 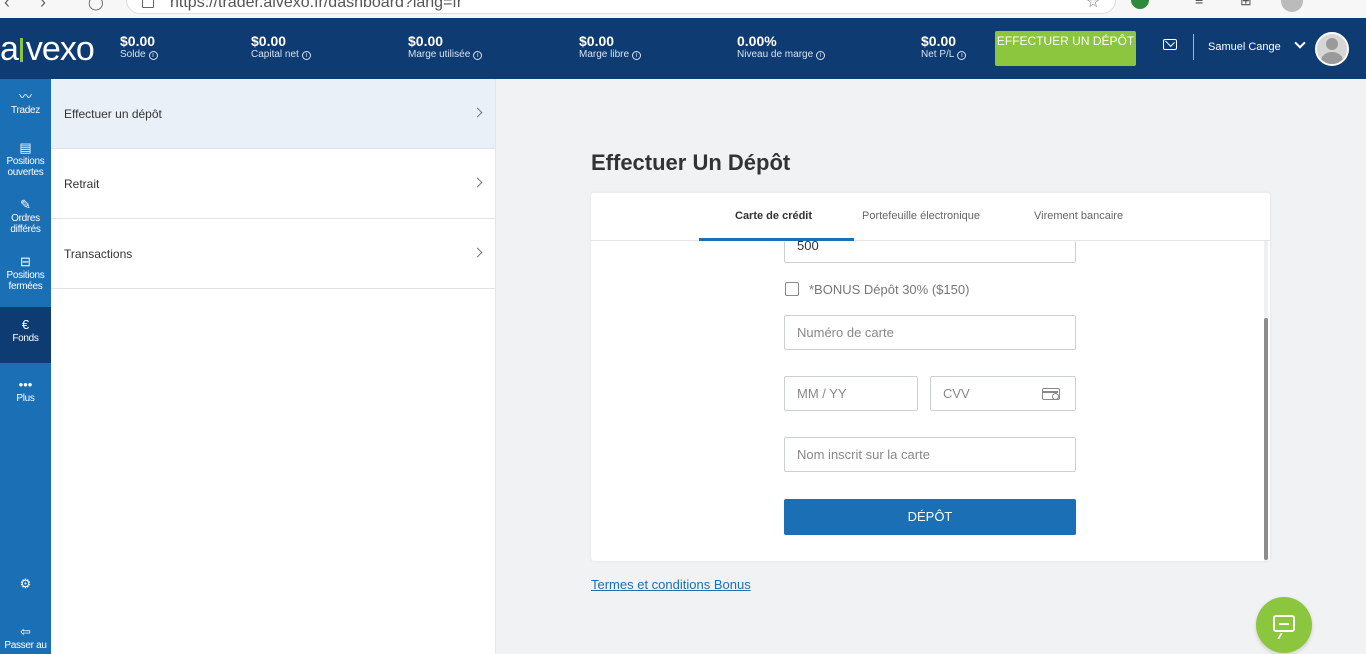 I want to click on tab-bank-transfer: Virement bancaire, so click(x=1078, y=216).